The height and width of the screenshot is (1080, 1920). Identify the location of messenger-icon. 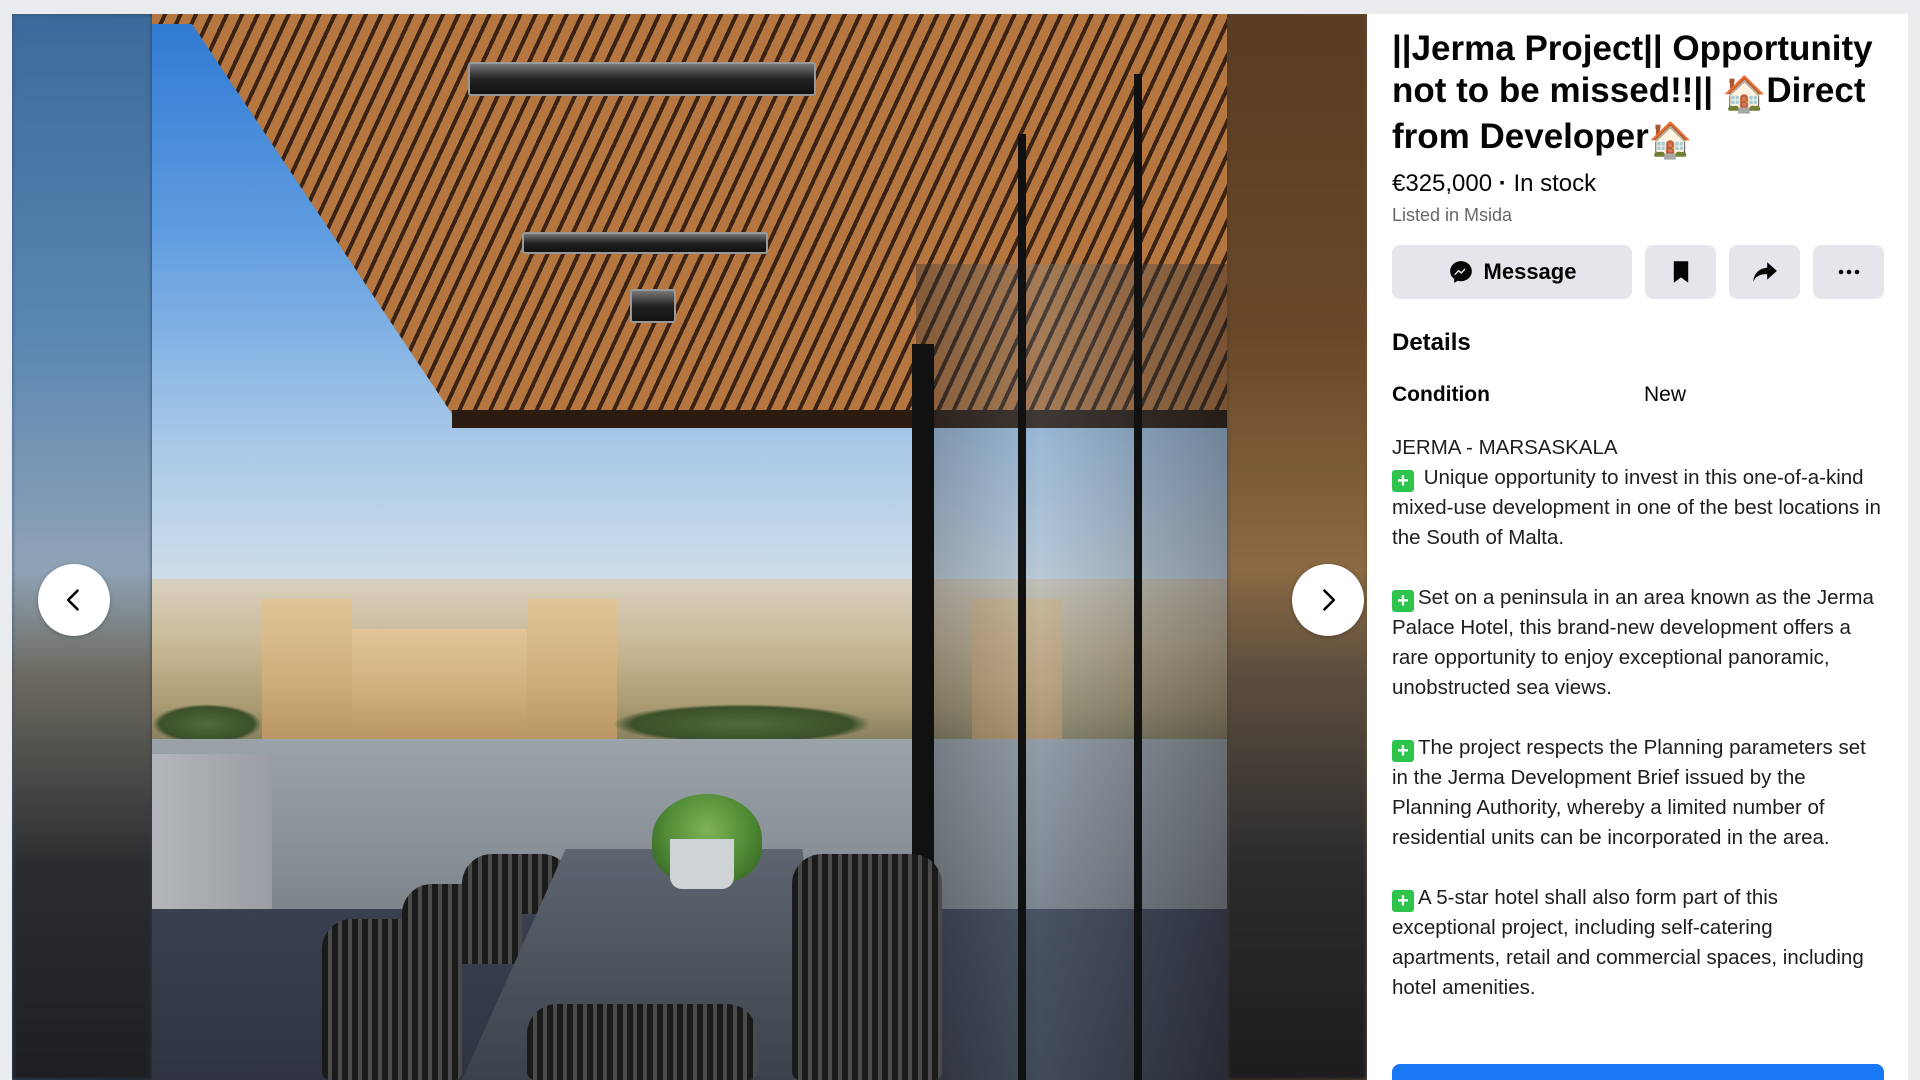
(1460, 272).